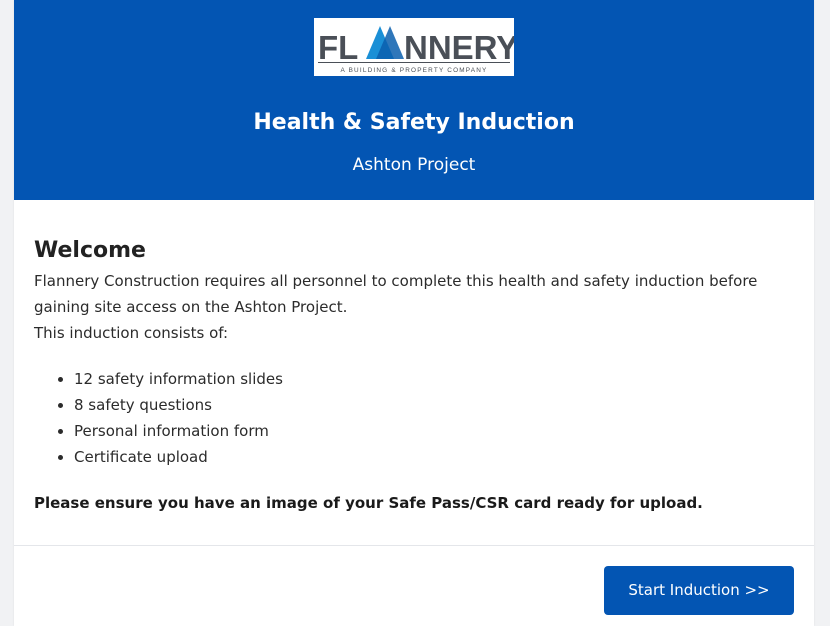 This screenshot has height=626, width=830. What do you see at coordinates (131, 333) in the screenshot?
I see `induction-contents-label: This induction consists of:` at bounding box center [131, 333].